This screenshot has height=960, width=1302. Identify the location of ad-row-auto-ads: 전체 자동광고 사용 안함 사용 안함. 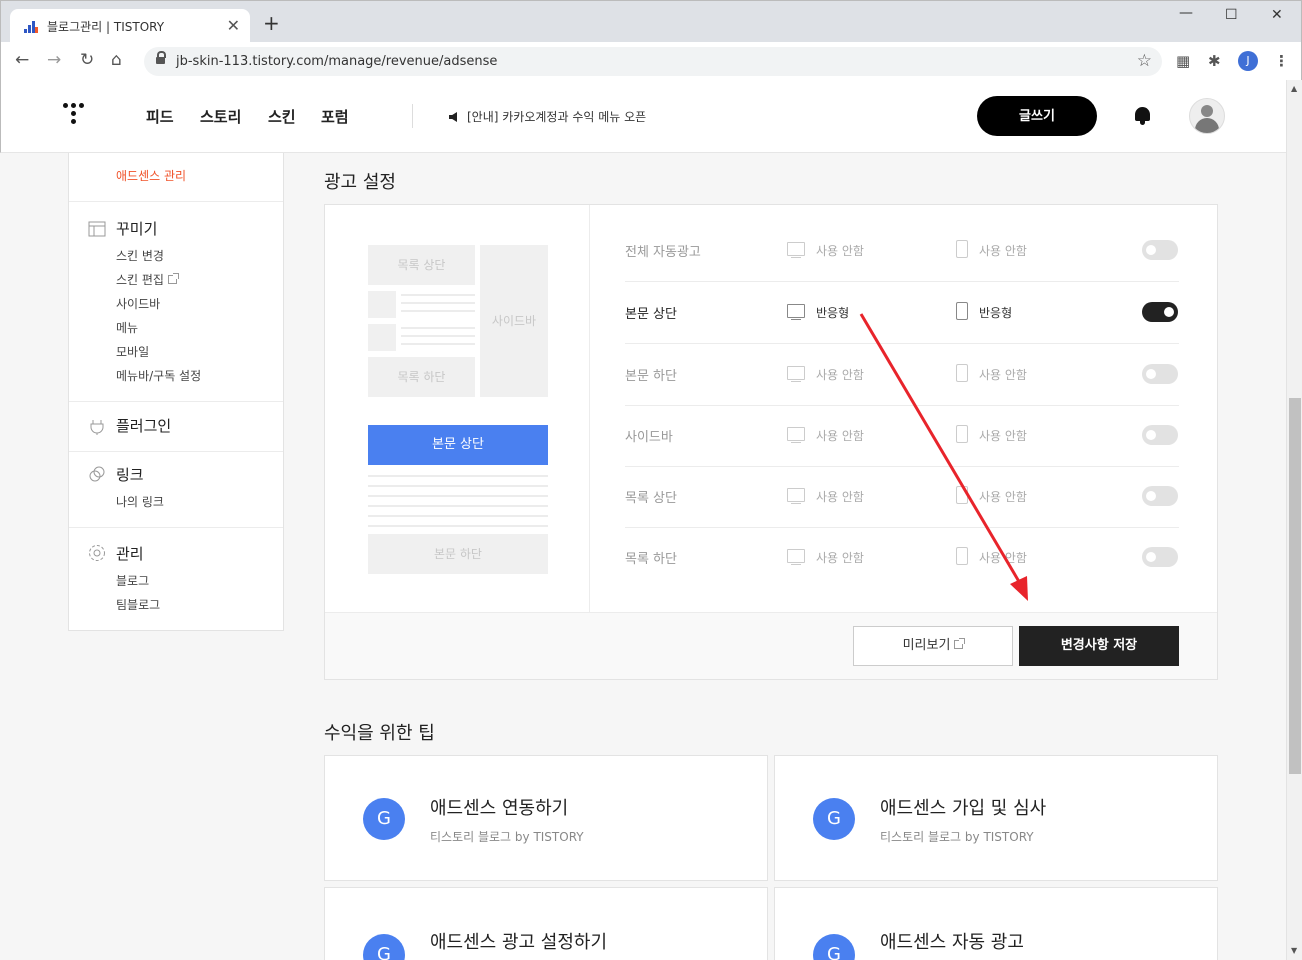
(902, 251).